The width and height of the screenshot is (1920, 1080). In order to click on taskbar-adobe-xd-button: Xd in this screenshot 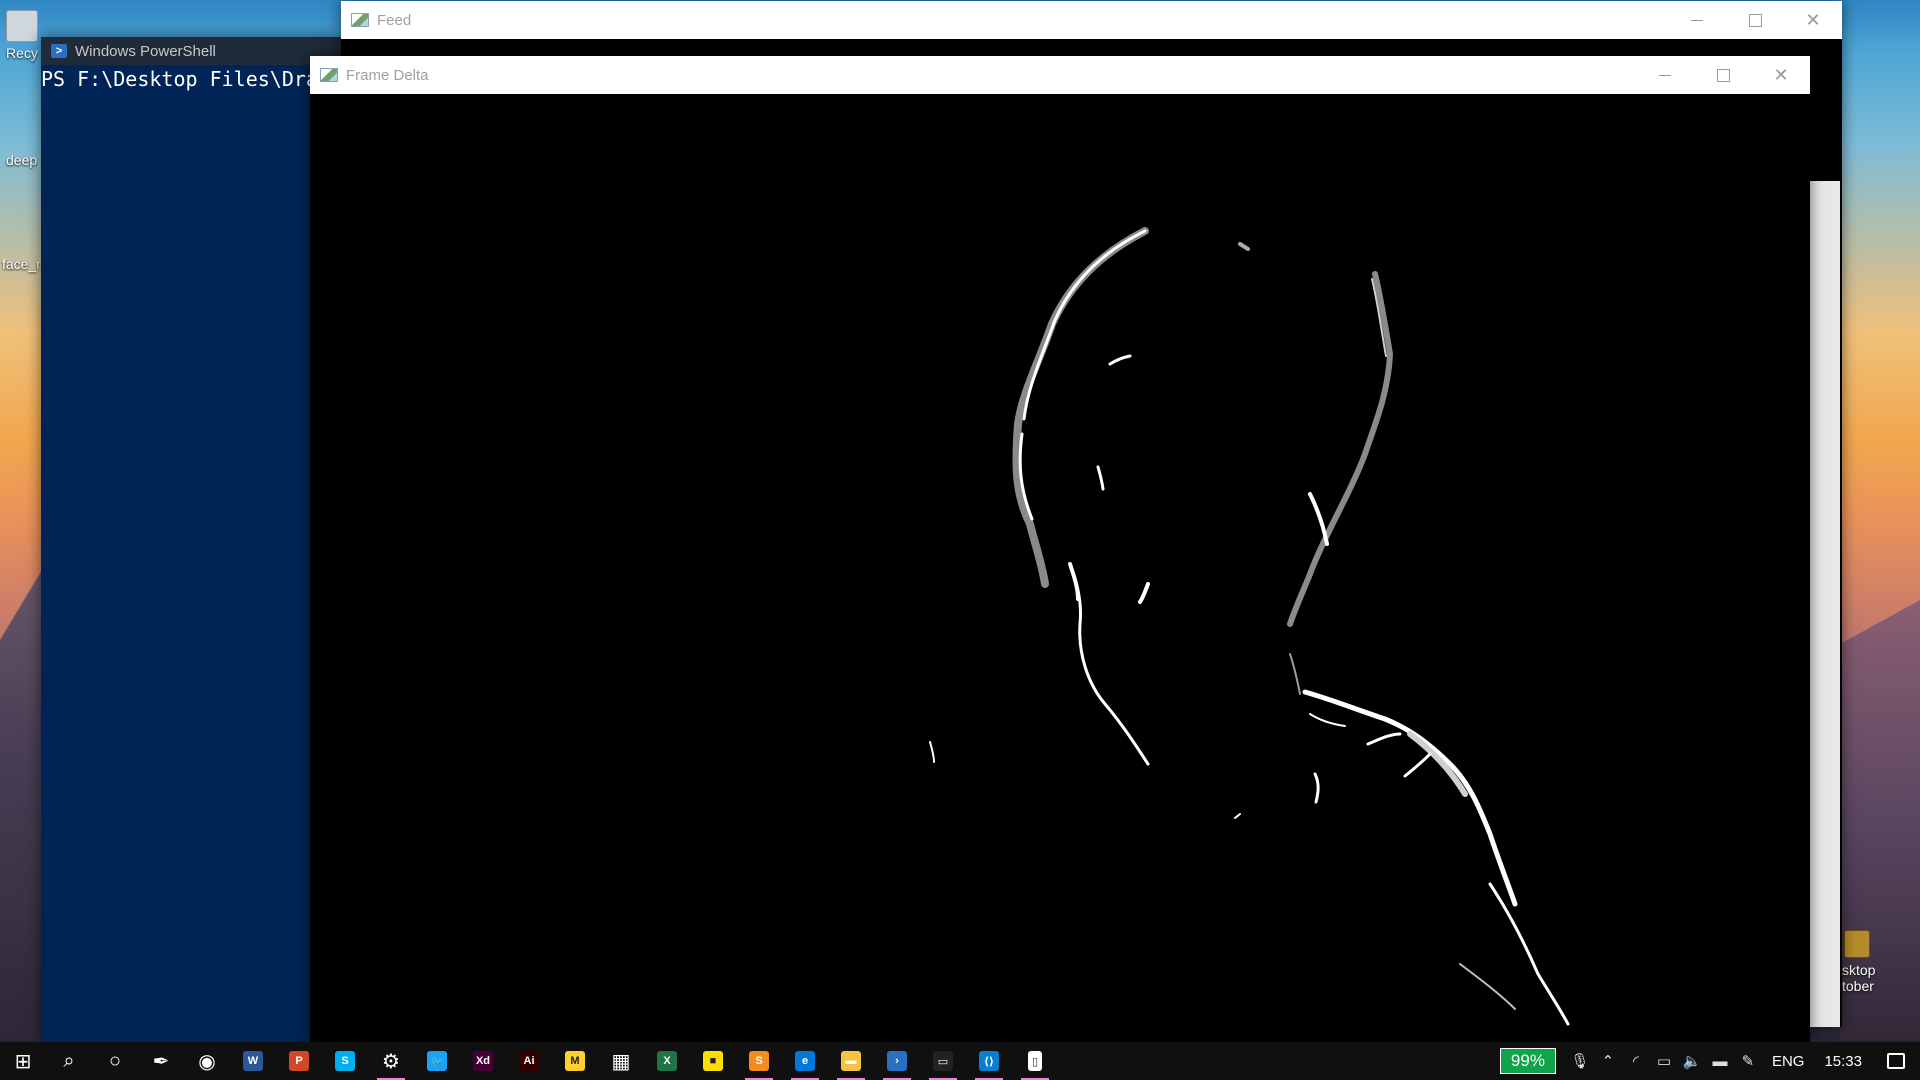, I will do `click(483, 1061)`.